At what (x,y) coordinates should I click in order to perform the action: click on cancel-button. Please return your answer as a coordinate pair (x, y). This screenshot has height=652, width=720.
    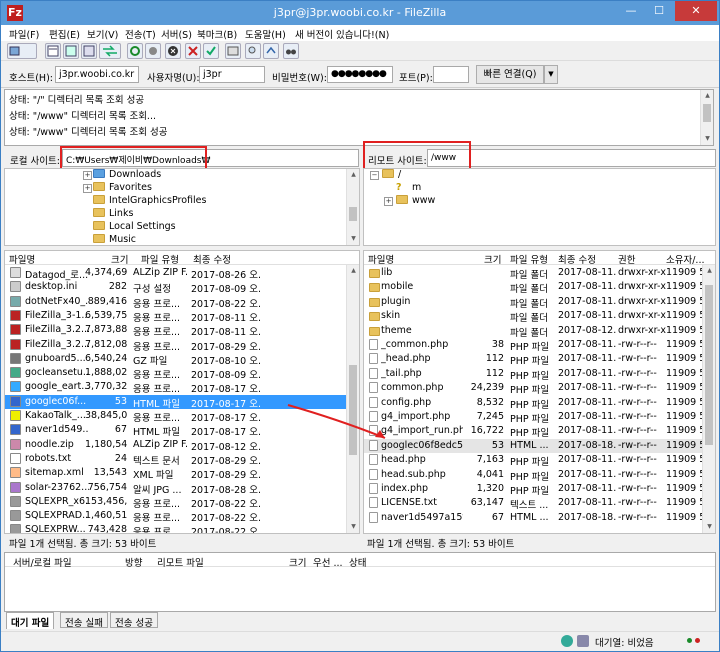
    Looking at the image, I should click on (173, 51).